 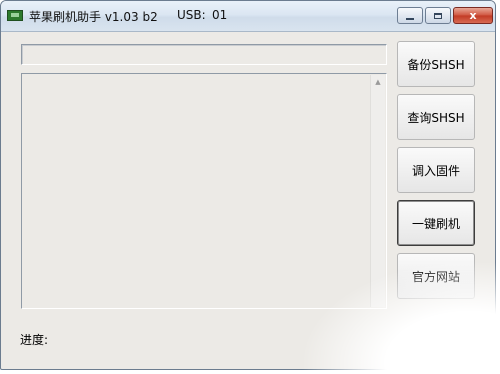 What do you see at coordinates (436, 117) in the screenshot?
I see `query-shsh-button: 查询SHSH` at bounding box center [436, 117].